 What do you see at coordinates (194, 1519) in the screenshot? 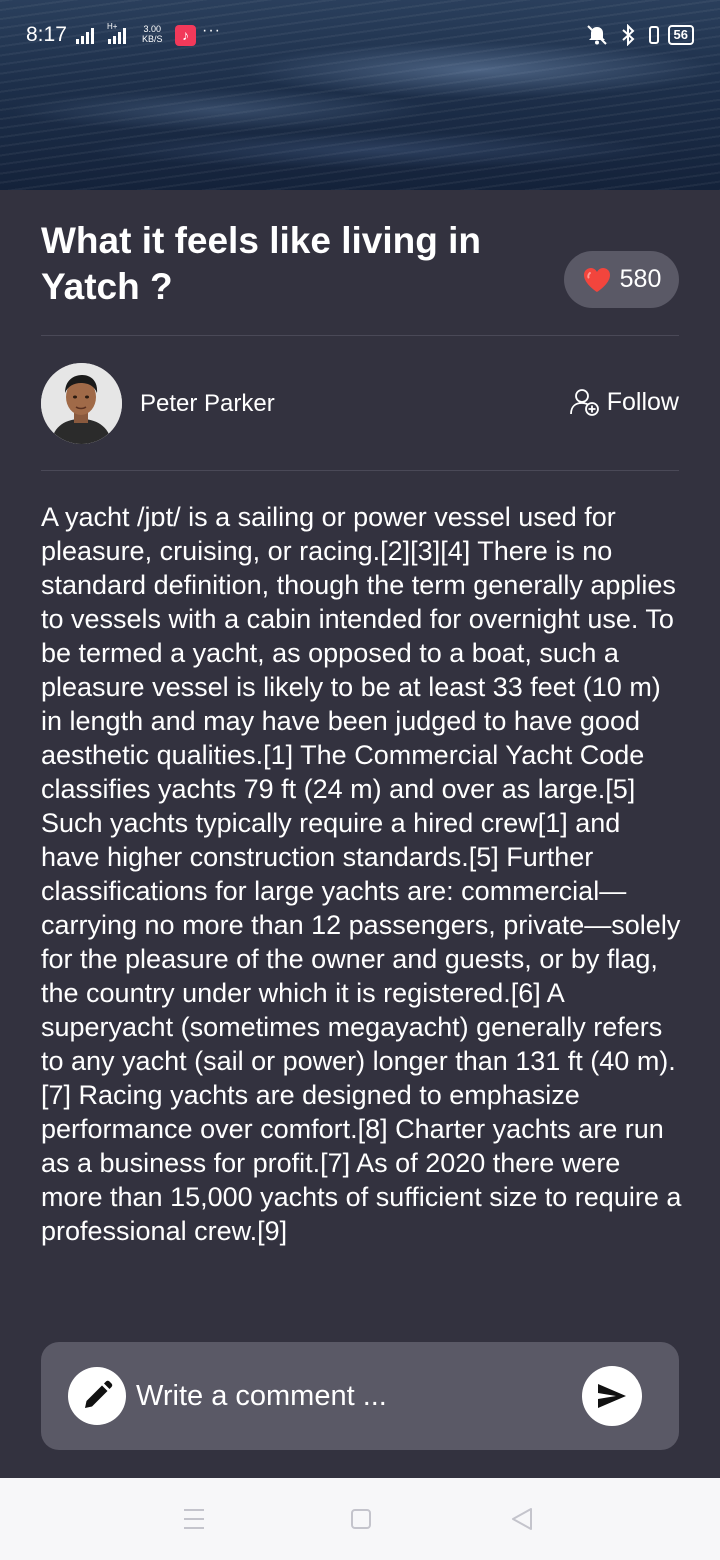
I see `menu-icon` at bounding box center [194, 1519].